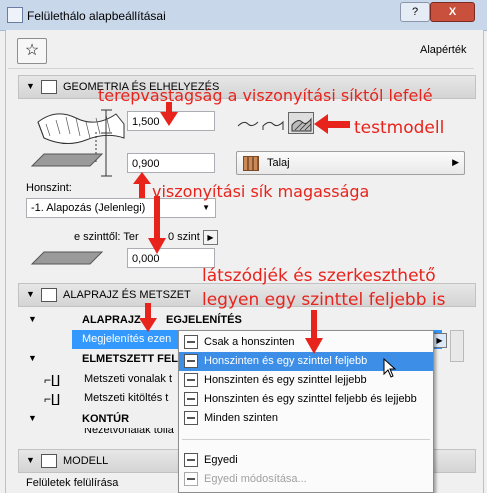 The height and width of the screenshot is (493, 487). I want to click on arrow-thickness-head, so click(169, 119).